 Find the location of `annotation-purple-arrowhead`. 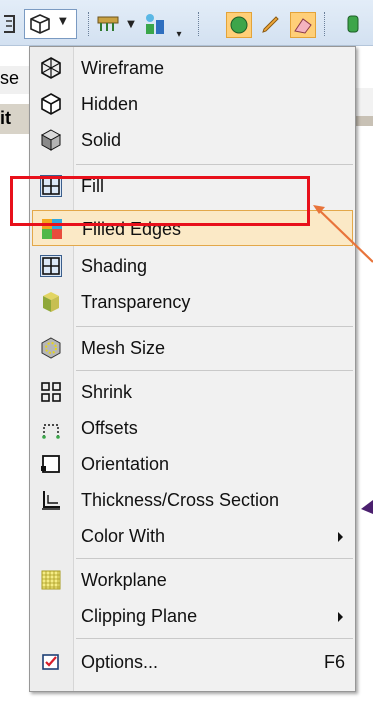

annotation-purple-arrowhead is located at coordinates (367, 507).